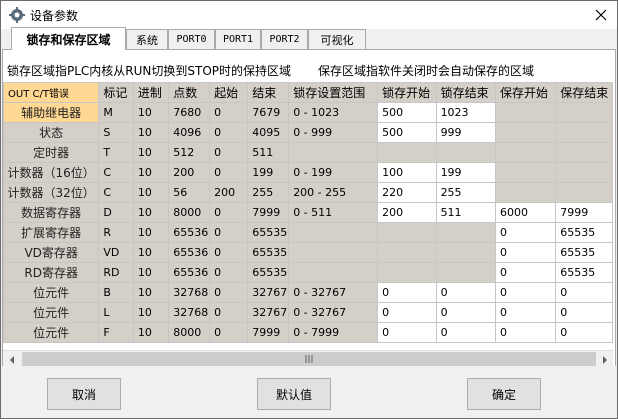 The image size is (618, 419). What do you see at coordinates (238, 39) in the screenshot?
I see `tab-port1: PORT1` at bounding box center [238, 39].